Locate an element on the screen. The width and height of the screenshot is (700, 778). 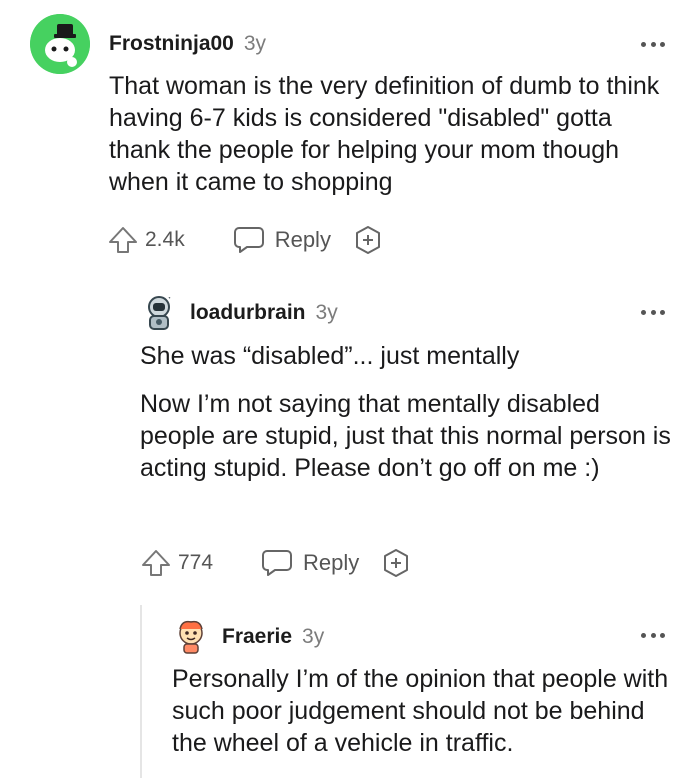
comment-paragraph: She was “disabled”... just mentally is located at coordinates (330, 356).